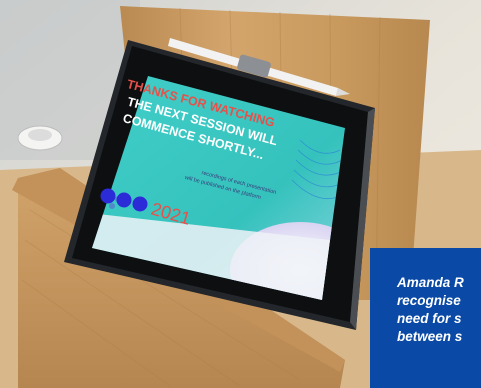 Image resolution: width=481 pixels, height=388 pixels. I want to click on caption-box: Amanda R recognise need for s between s, so click(425, 318).